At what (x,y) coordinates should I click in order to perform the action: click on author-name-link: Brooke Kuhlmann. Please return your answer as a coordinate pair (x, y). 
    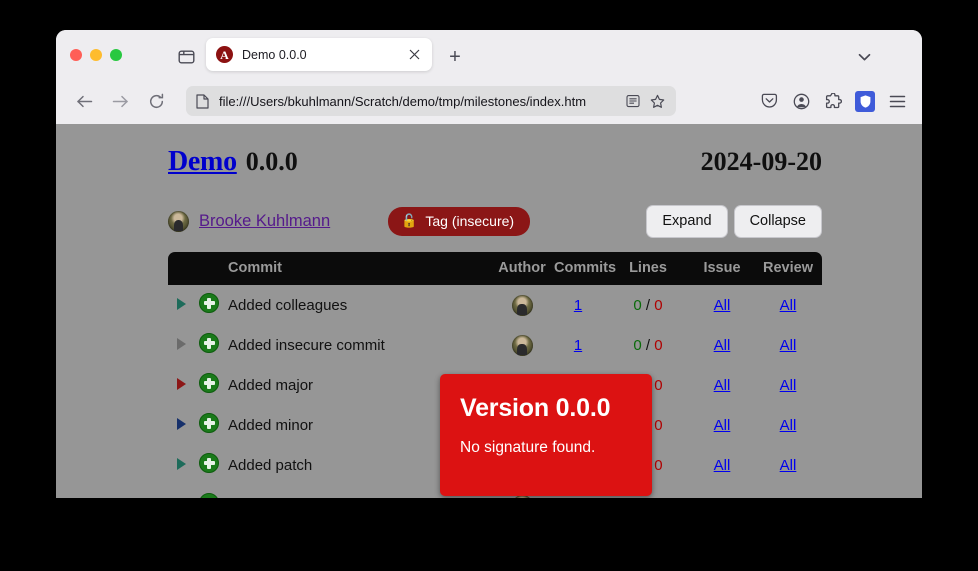
    Looking at the image, I should click on (264, 221).